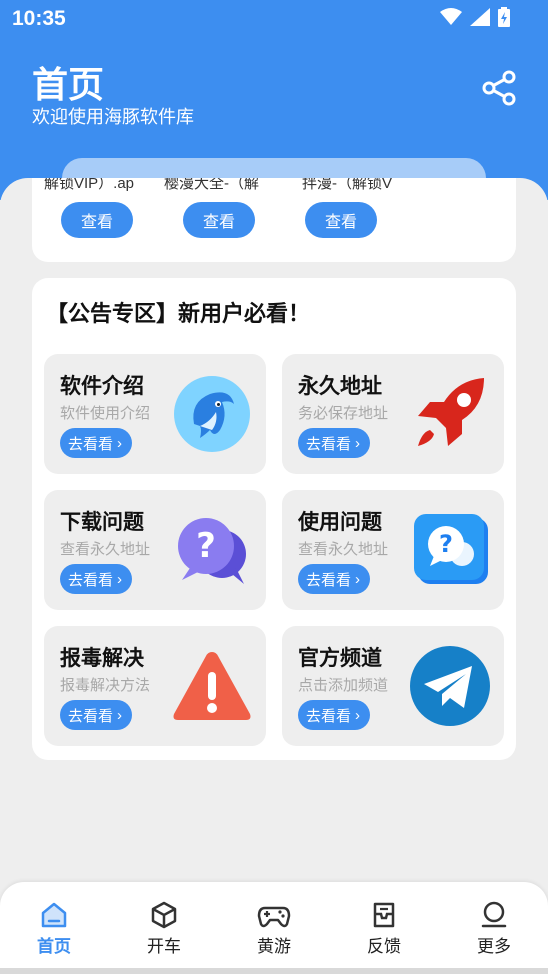 The width and height of the screenshot is (548, 974). What do you see at coordinates (384, 915) in the screenshot?
I see `feedback-icon` at bounding box center [384, 915].